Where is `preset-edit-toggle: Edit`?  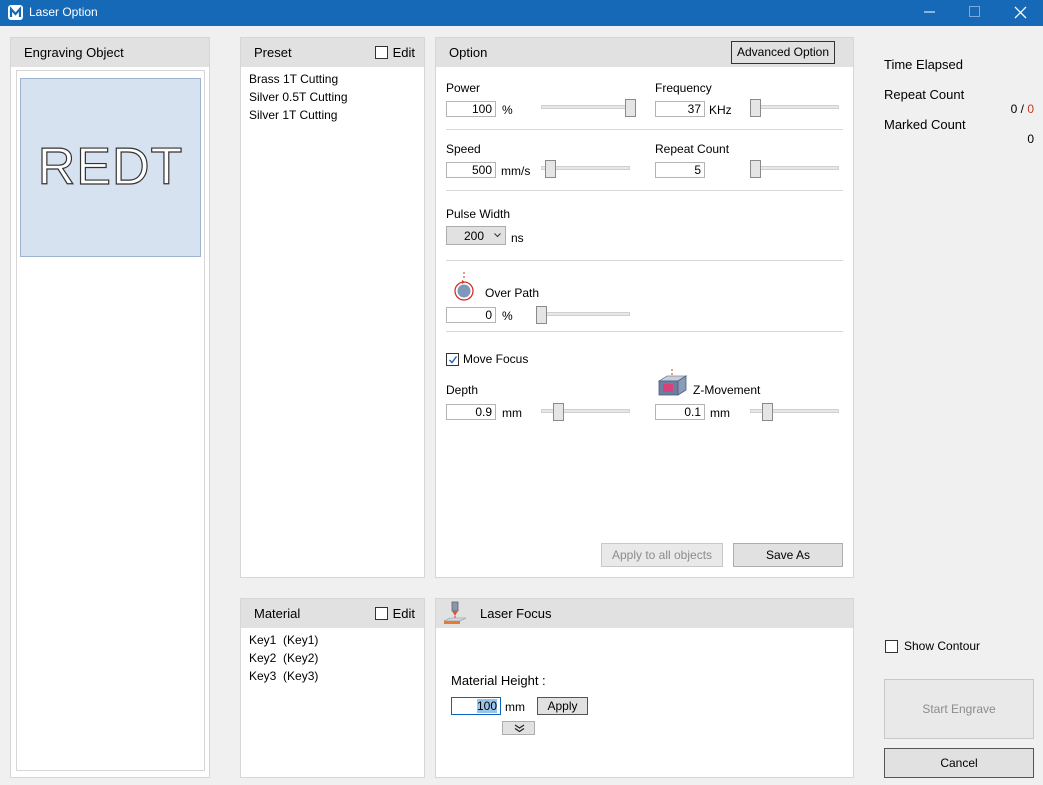 preset-edit-toggle: Edit is located at coordinates (394, 52).